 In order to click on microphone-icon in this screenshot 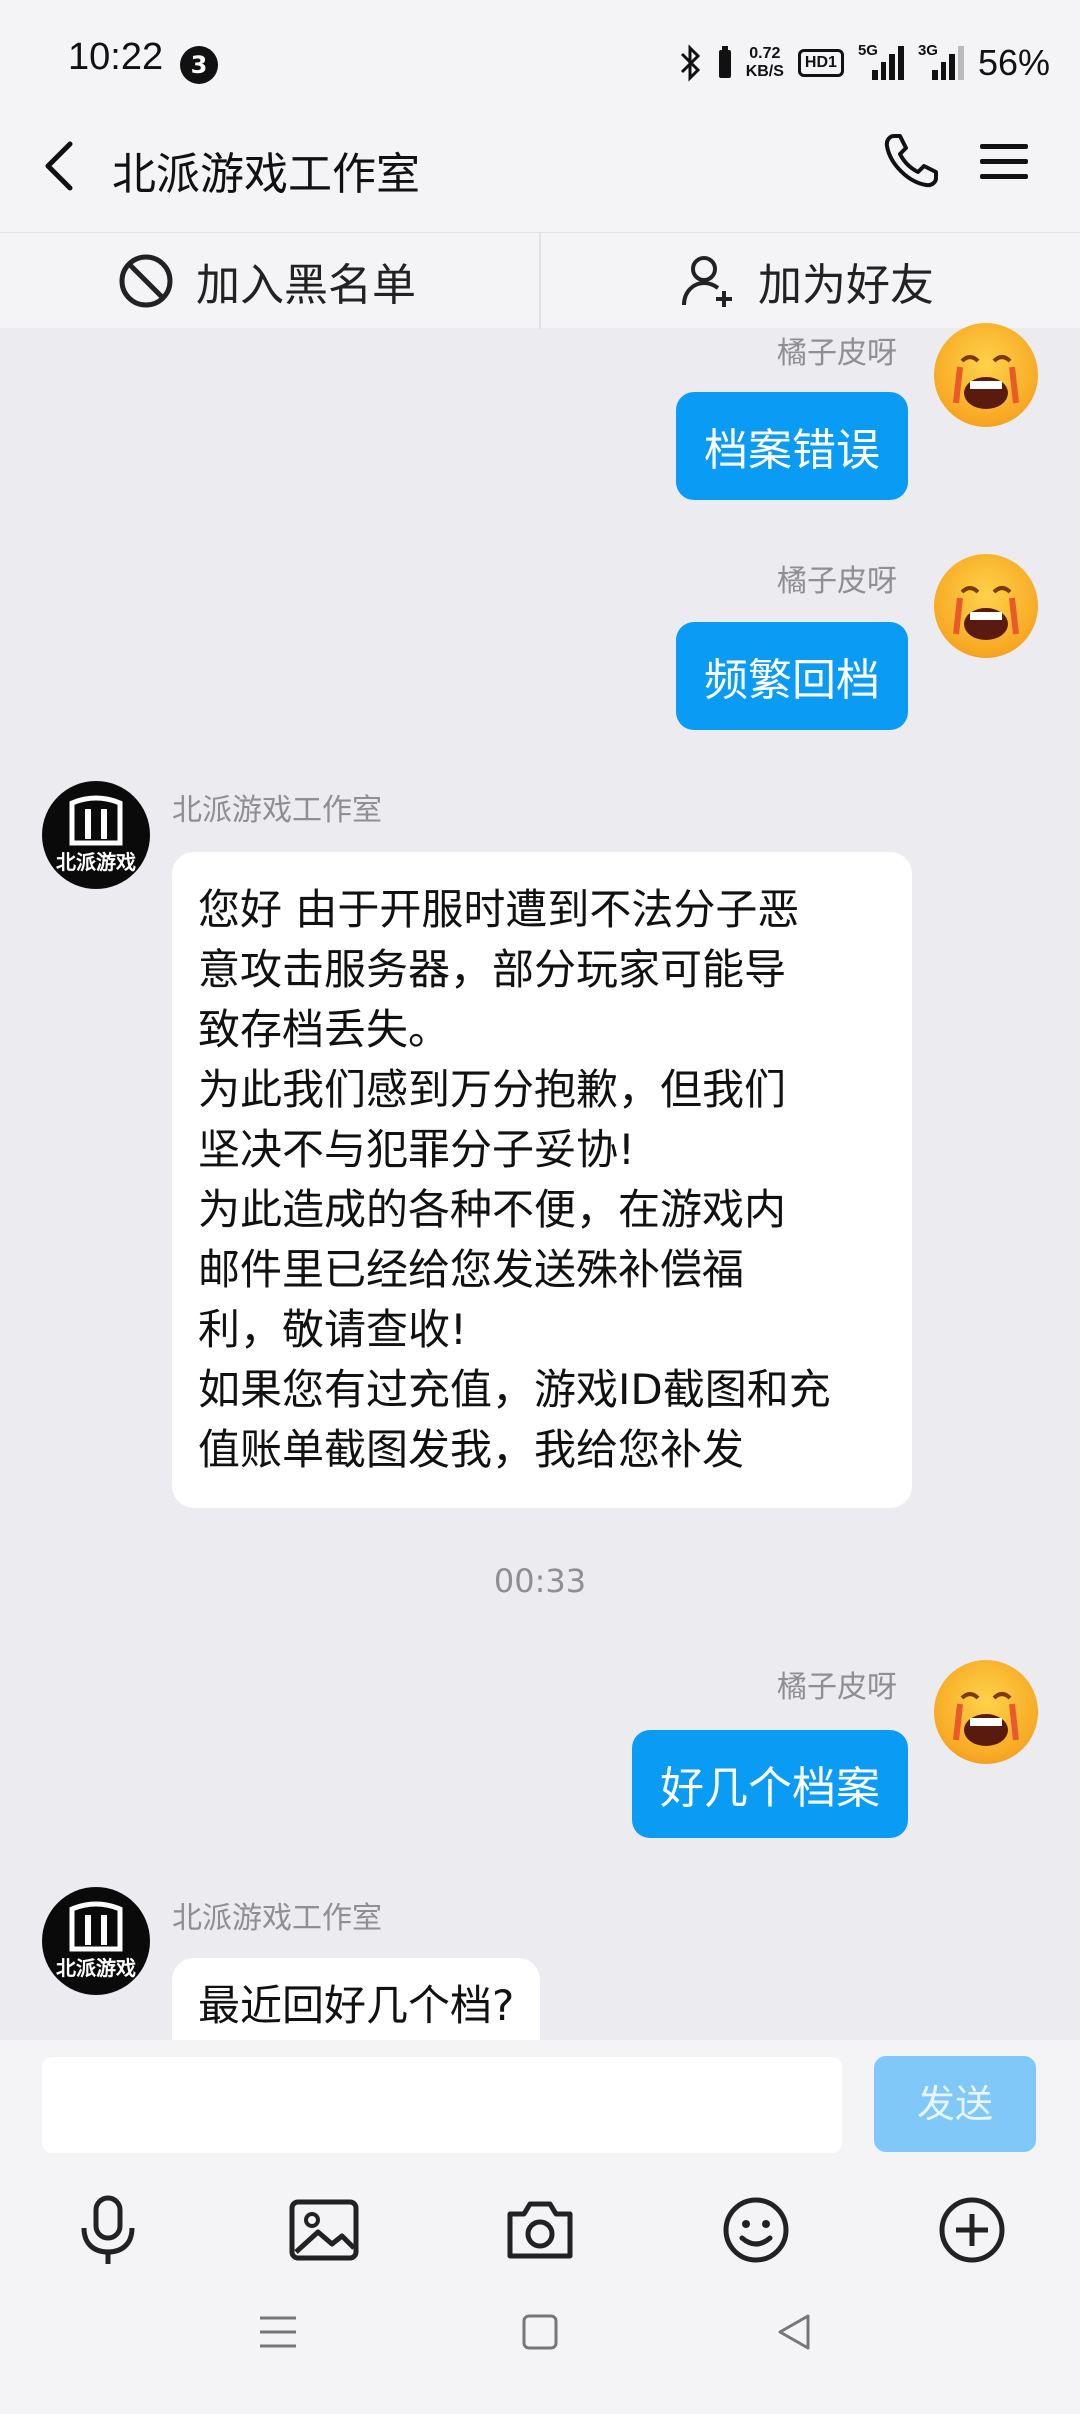, I will do `click(108, 2230)`.